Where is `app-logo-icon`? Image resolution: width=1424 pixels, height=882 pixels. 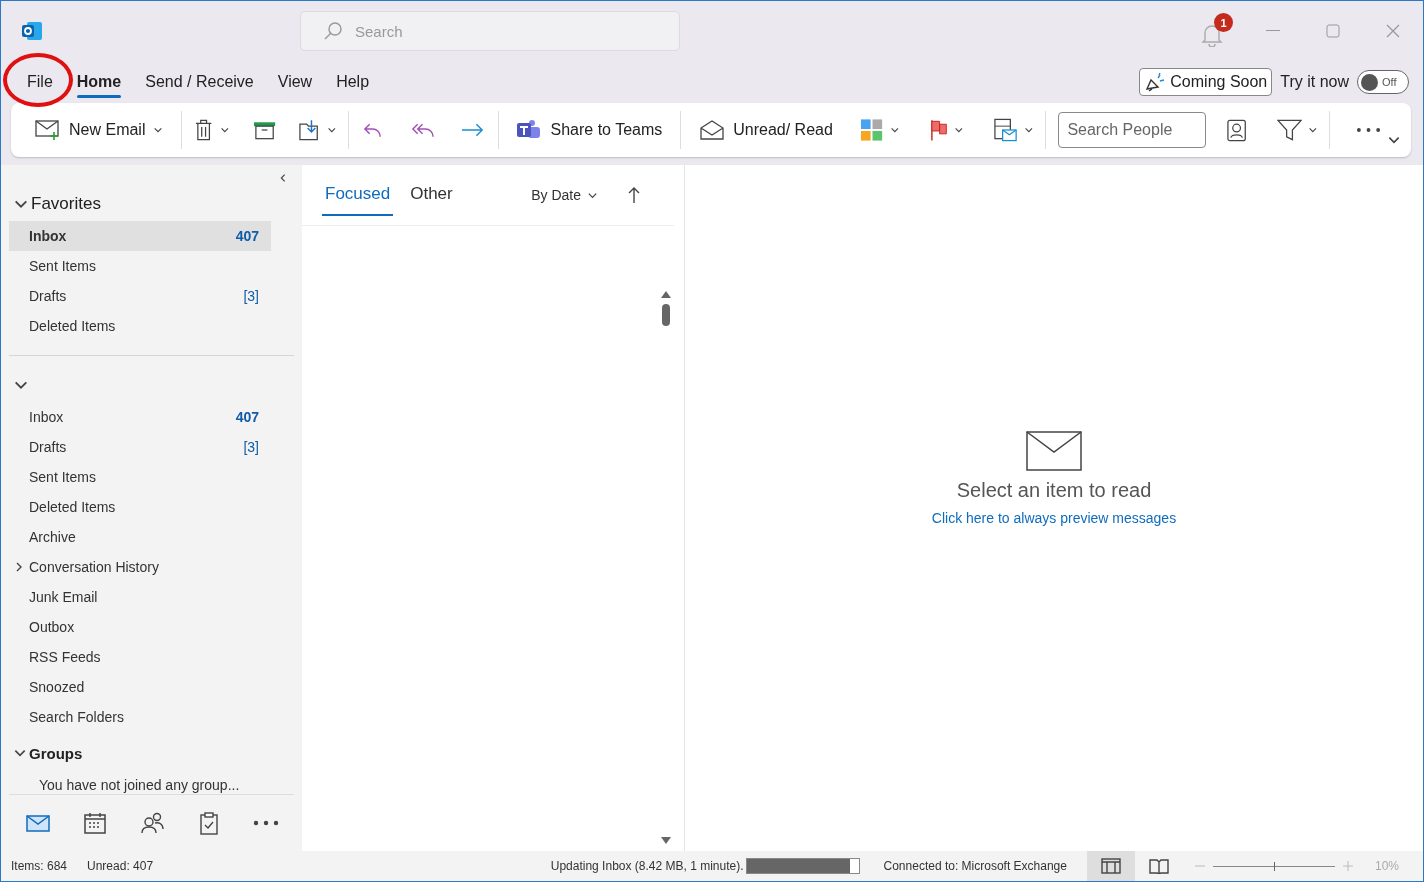
app-logo-icon is located at coordinates (32, 31).